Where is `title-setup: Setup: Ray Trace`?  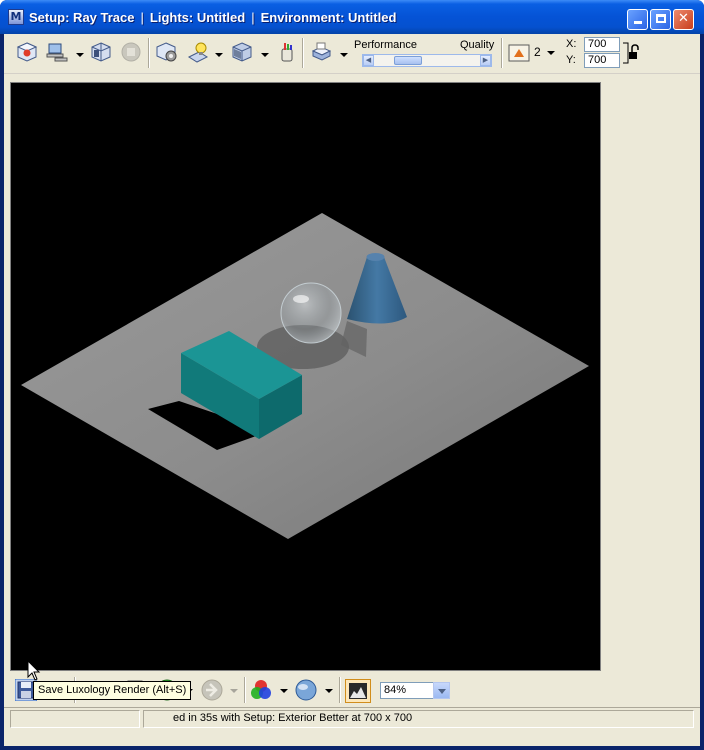
title-setup: Setup: Ray Trace is located at coordinates (82, 17).